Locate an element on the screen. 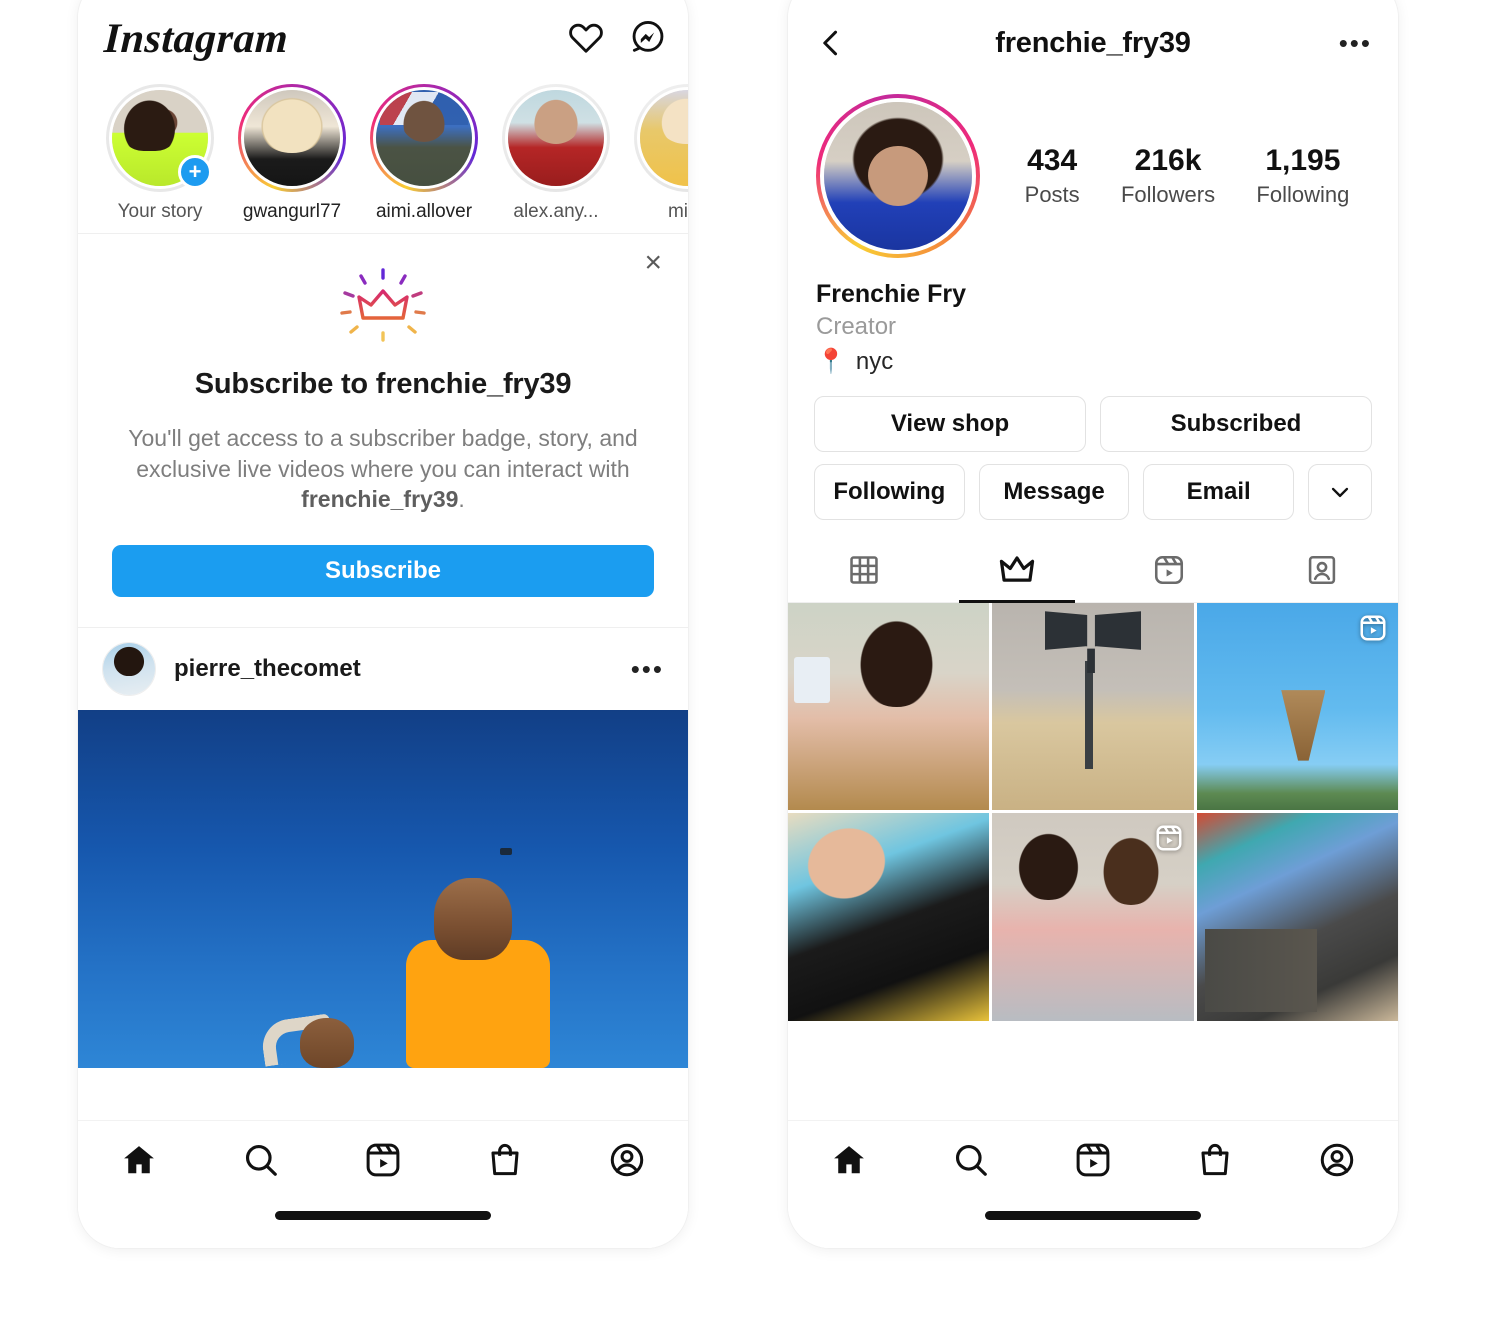 This screenshot has height=1322, width=1500. tab-subscriber is located at coordinates (1017, 570).